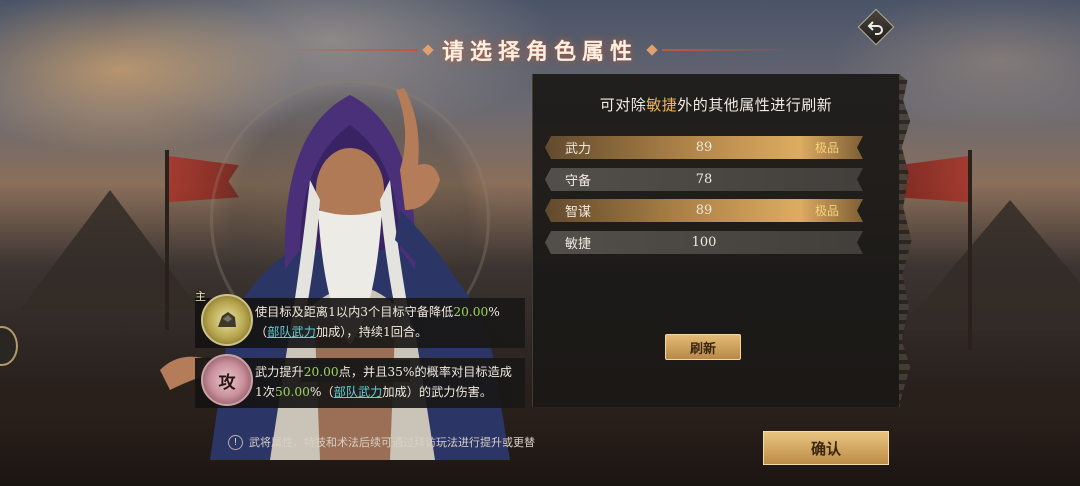 Image resolution: width=1080 pixels, height=486 pixels. I want to click on skill-text: 加成），持续1回合。, so click(371, 332).